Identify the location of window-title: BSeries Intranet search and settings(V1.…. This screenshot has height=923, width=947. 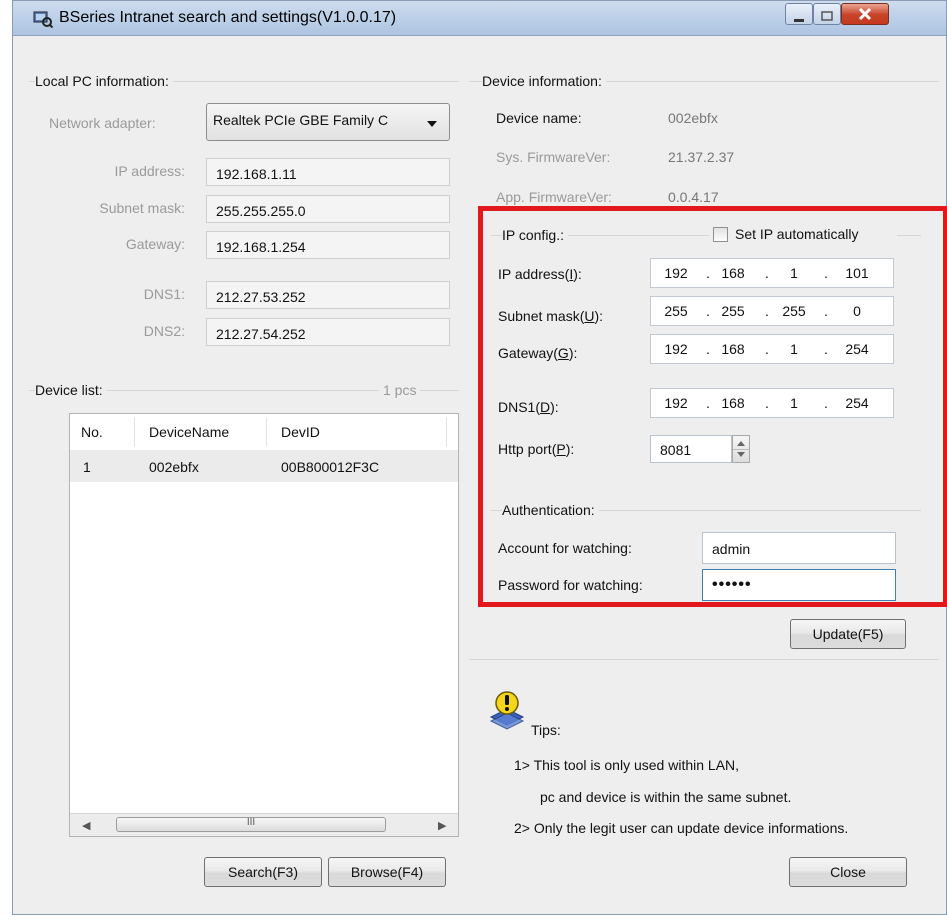
(228, 17).